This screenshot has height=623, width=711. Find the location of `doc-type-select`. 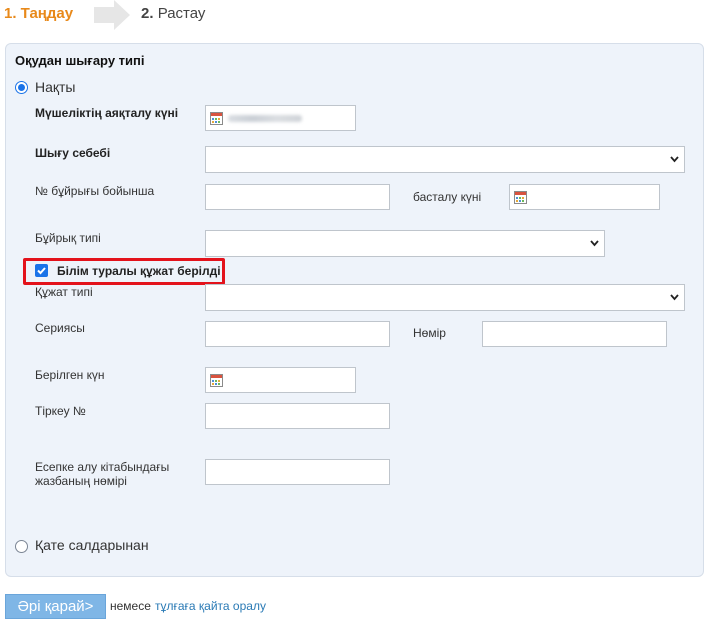

doc-type-select is located at coordinates (445, 297).